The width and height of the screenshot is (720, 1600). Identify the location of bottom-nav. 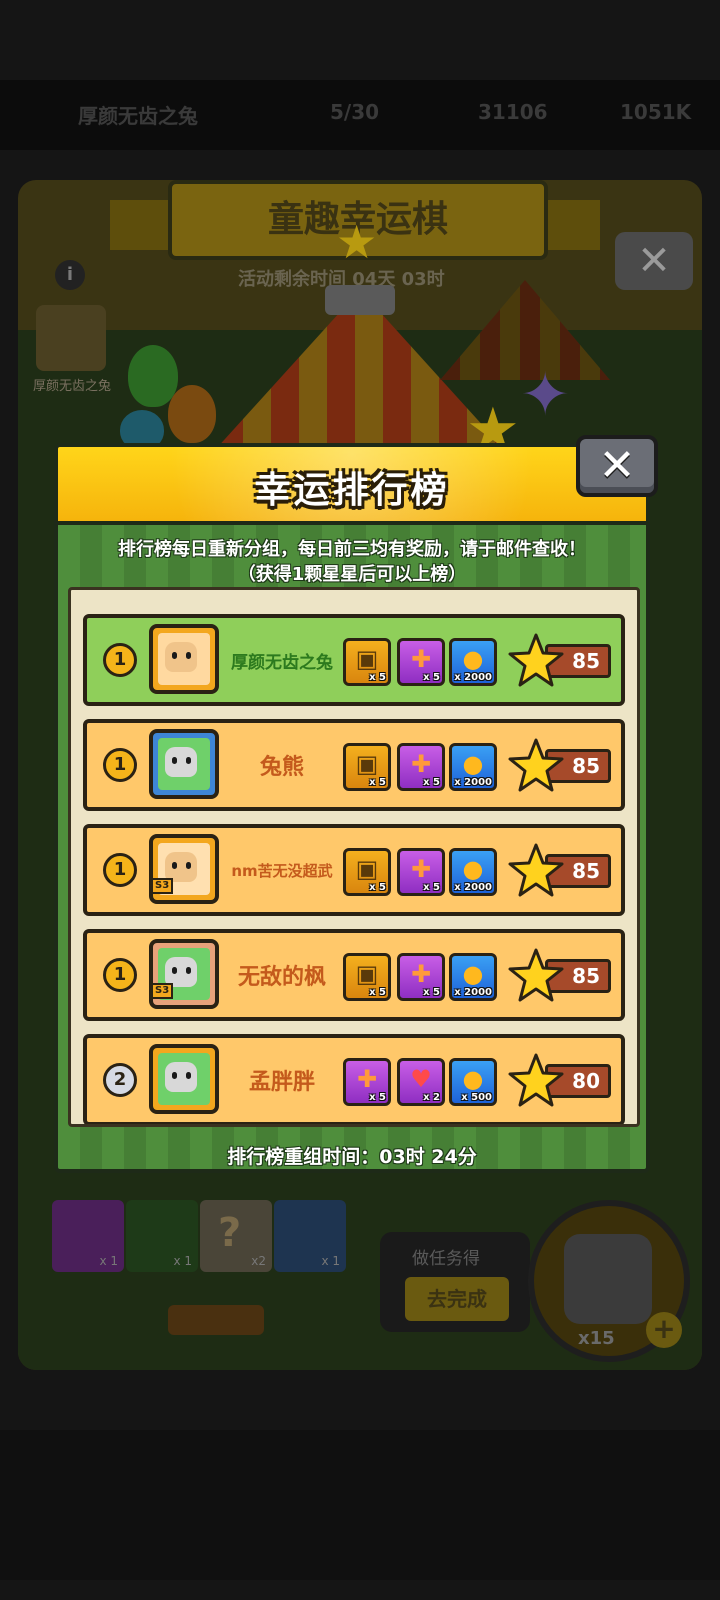
(360, 1505).